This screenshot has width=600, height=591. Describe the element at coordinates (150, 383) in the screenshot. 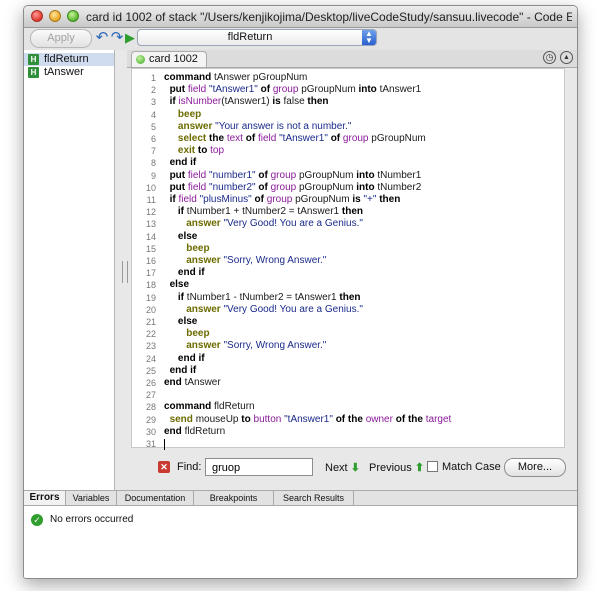

I see `line-number: 26` at that location.